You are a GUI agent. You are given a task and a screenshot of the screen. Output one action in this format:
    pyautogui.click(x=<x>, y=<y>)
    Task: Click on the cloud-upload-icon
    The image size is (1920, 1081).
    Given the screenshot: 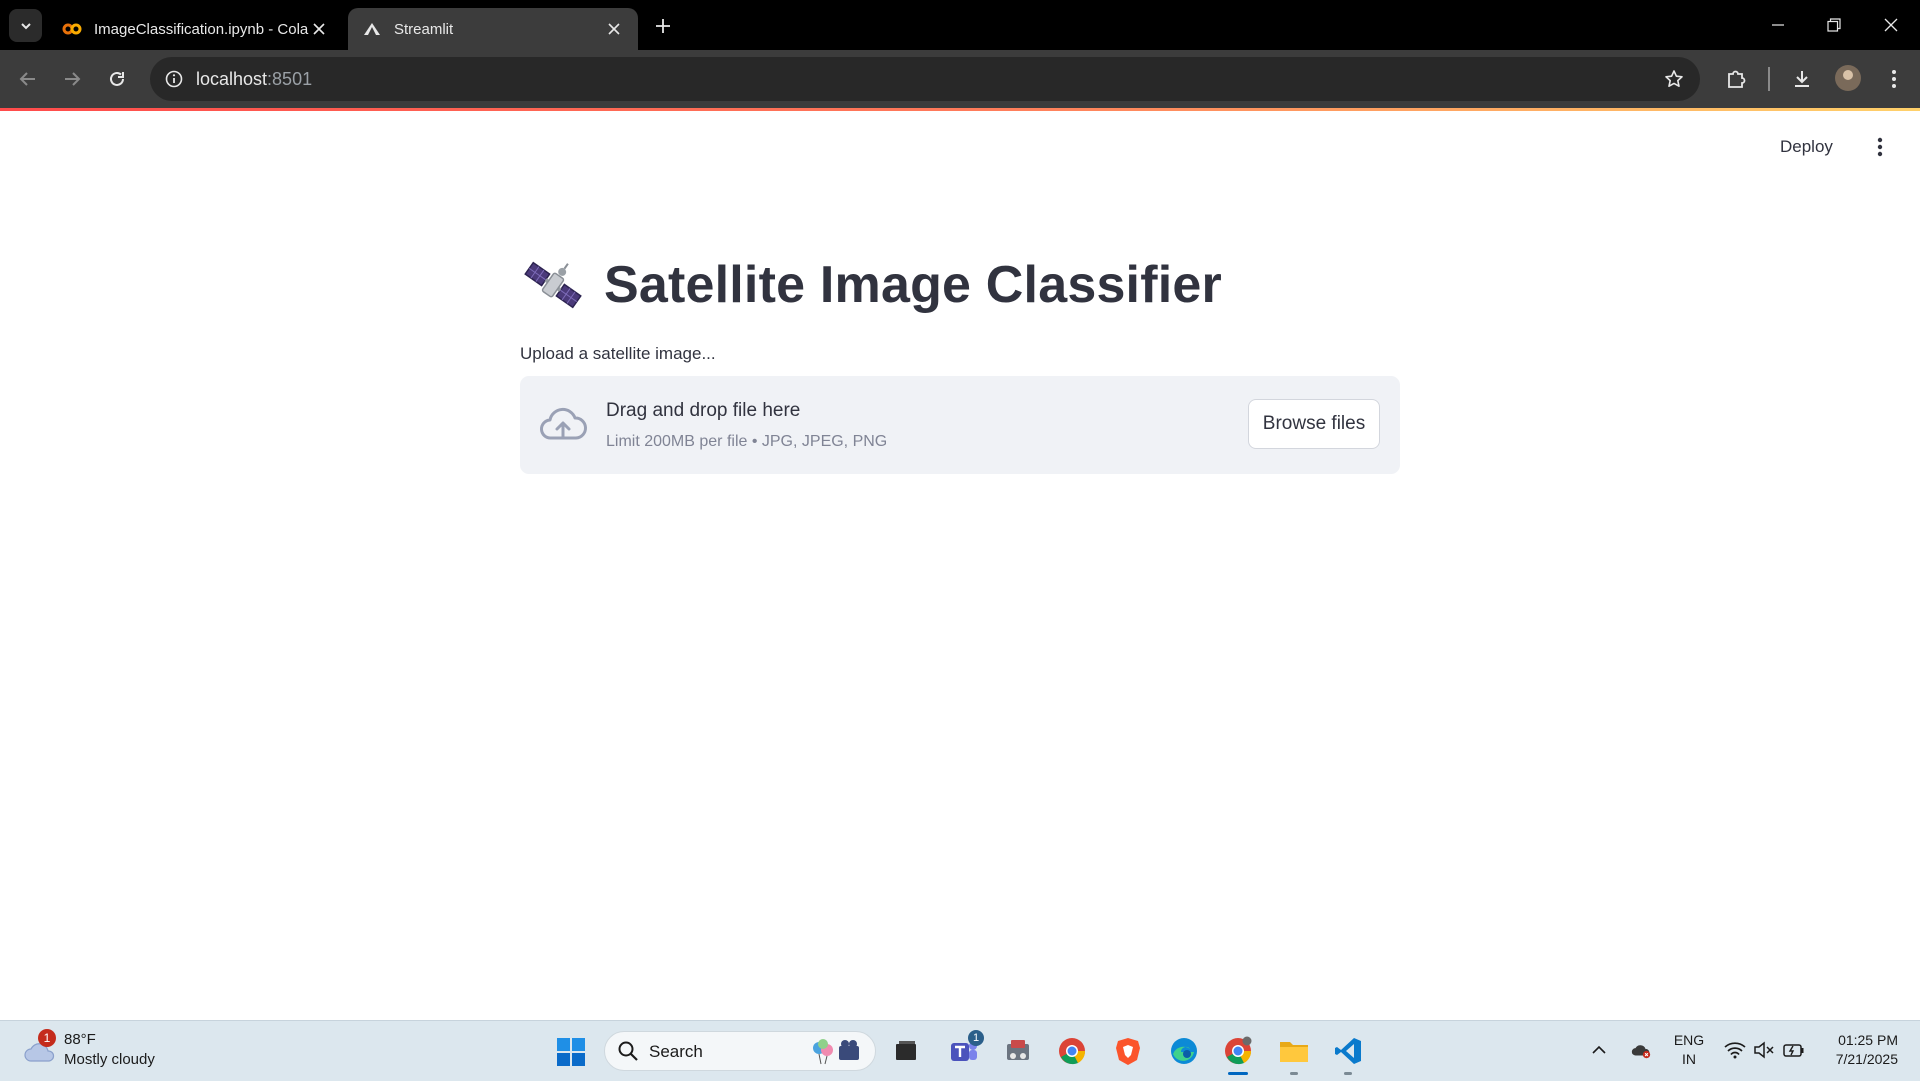 What is the action you would take?
    pyautogui.click(x=563, y=423)
    